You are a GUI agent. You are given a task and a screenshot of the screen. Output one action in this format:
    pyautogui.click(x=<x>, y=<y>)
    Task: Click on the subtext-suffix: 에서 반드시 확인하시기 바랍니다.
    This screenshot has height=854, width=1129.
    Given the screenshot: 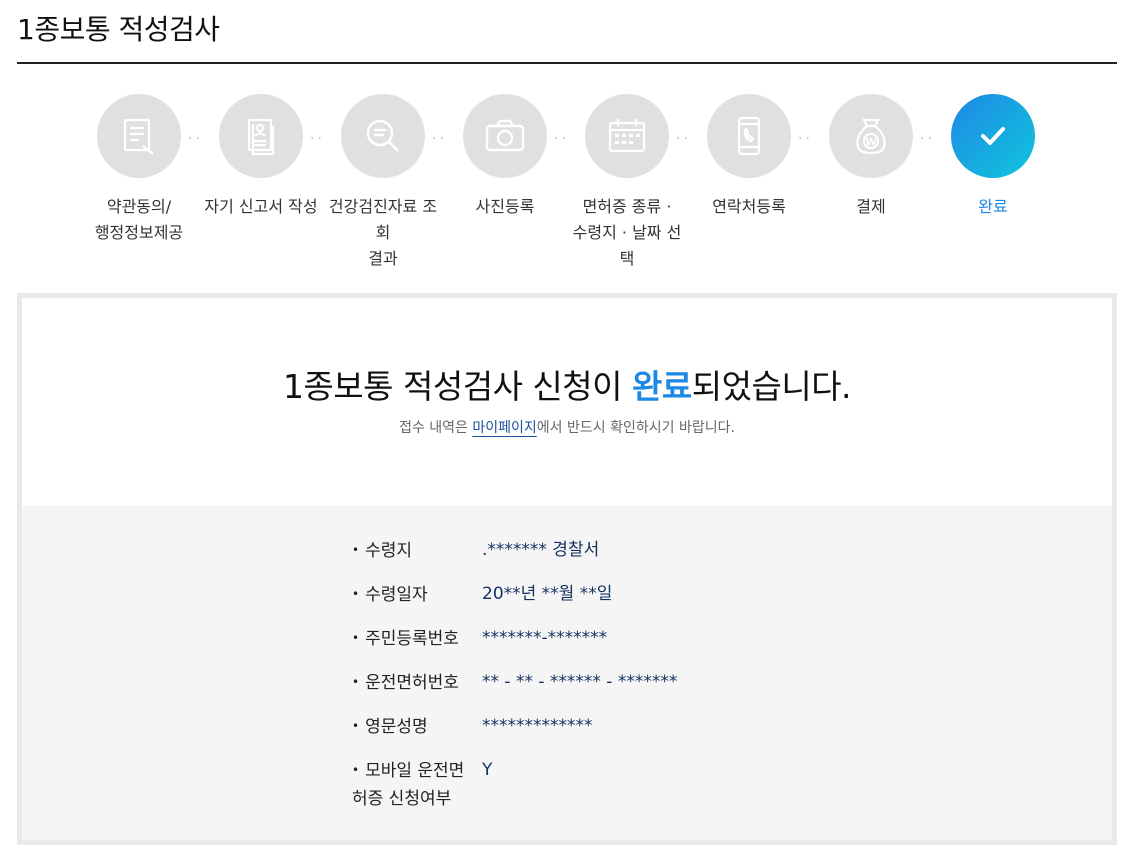 What is the action you would take?
    pyautogui.click(x=635, y=428)
    